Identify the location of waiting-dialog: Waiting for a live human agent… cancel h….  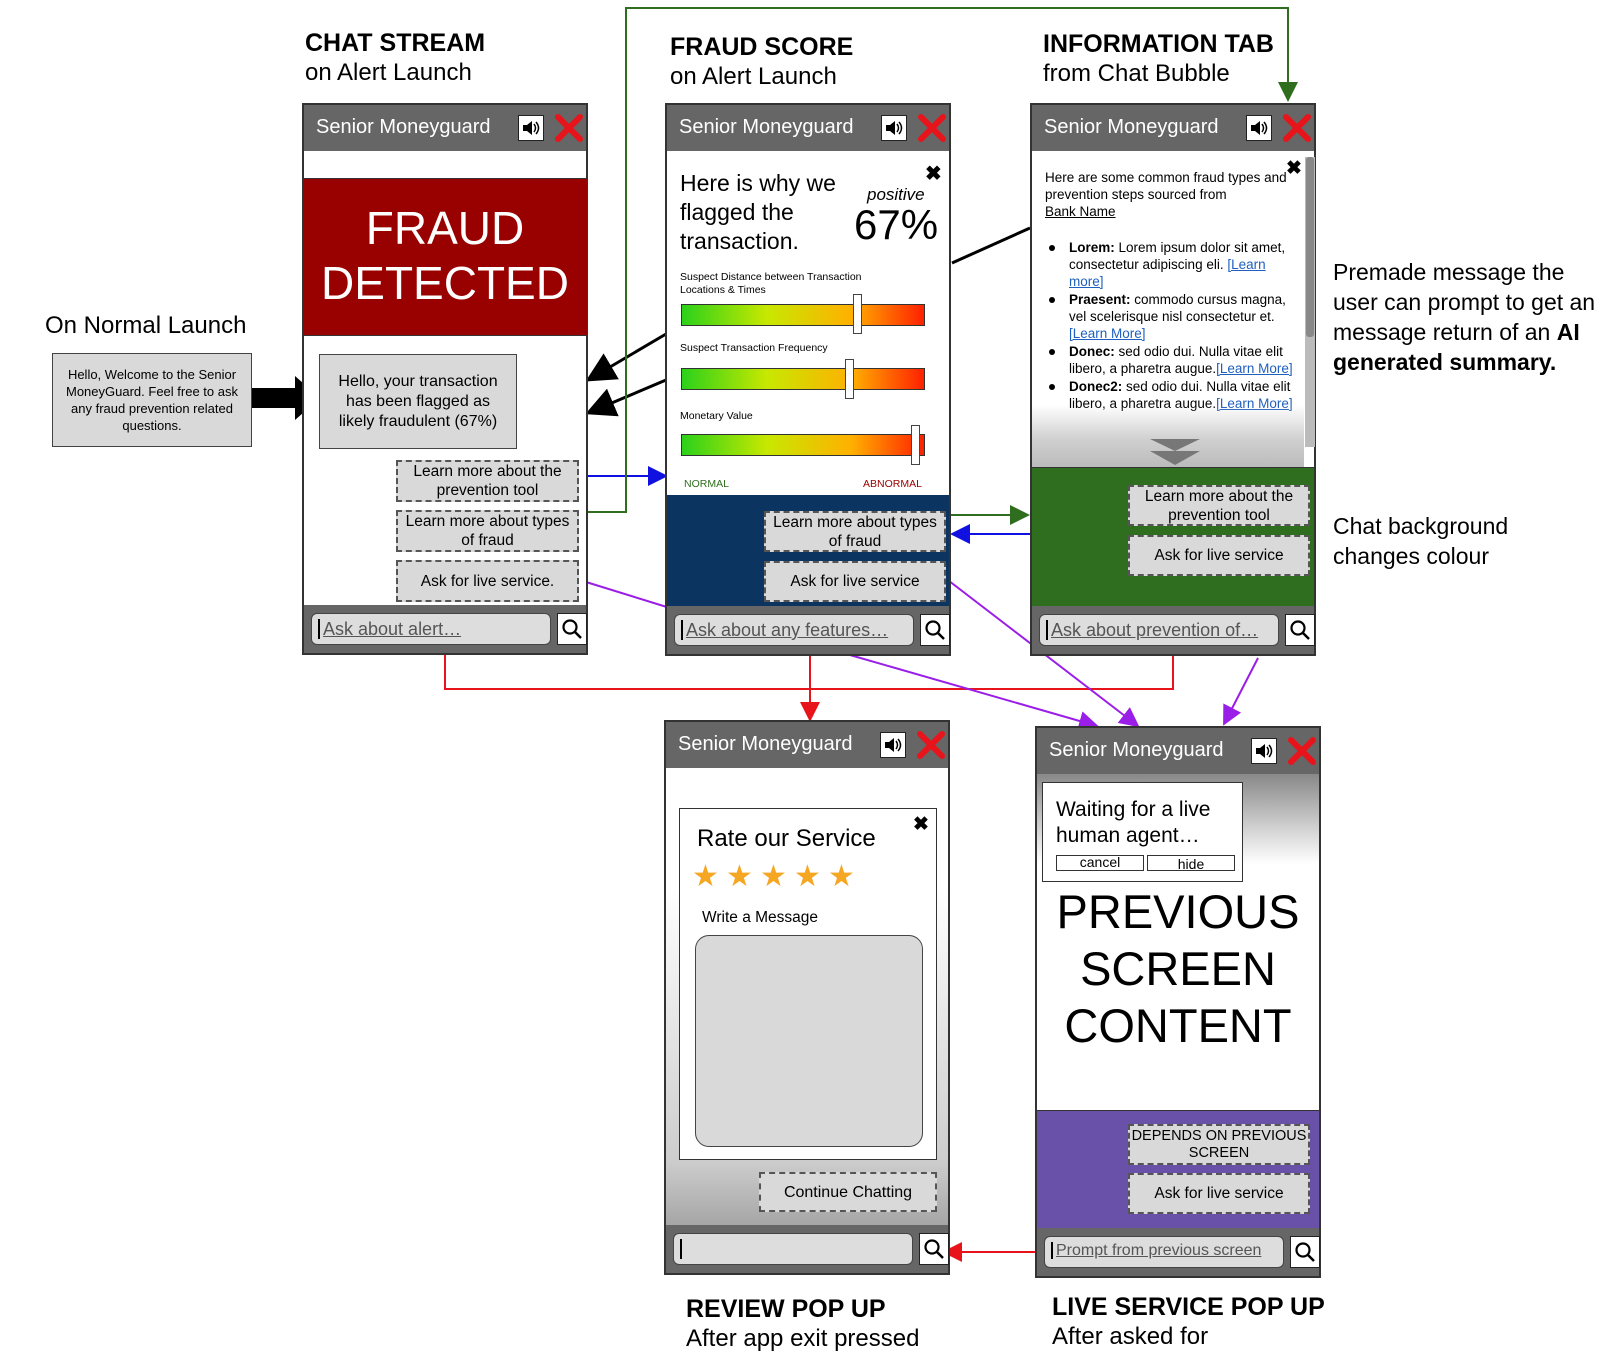
(1142, 832).